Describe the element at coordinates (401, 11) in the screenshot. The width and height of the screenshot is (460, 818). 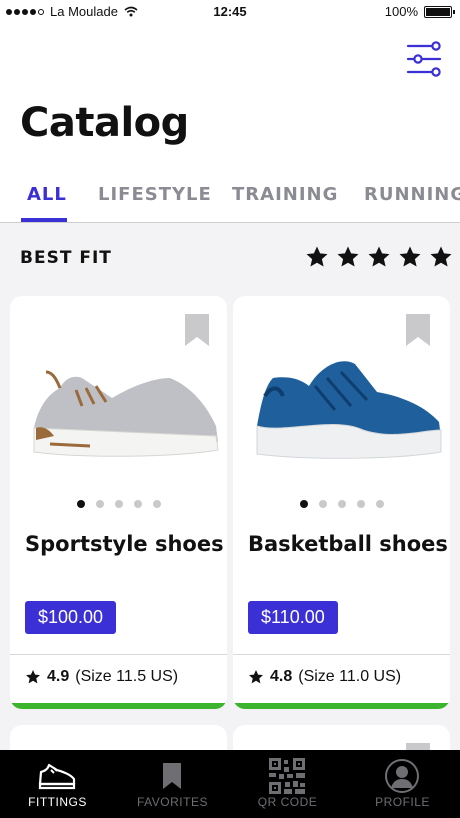
I see `battery-percent: 100%` at that location.